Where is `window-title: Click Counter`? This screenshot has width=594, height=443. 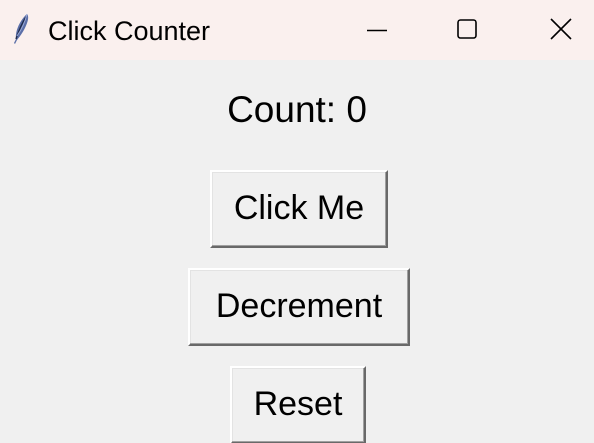
window-title: Click Counter is located at coordinates (129, 31).